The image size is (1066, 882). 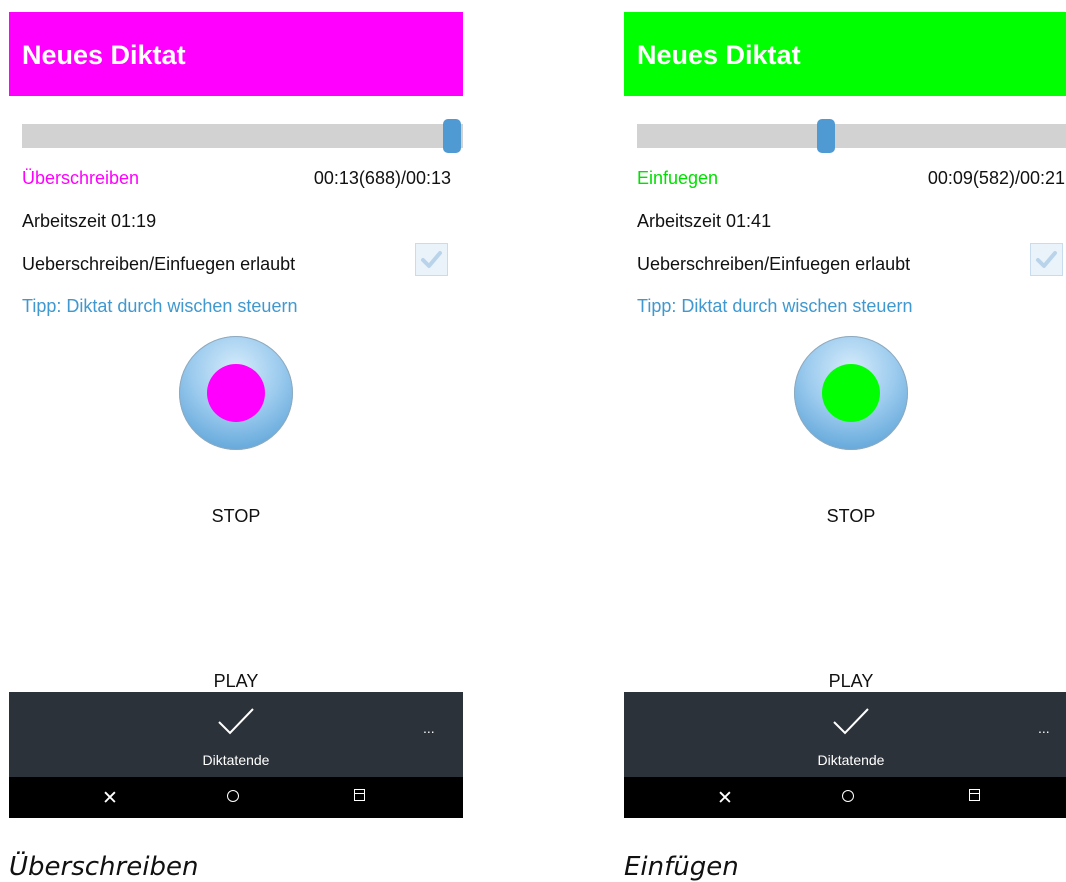 I want to click on time-readout: 00:13(688)/00:13, so click(x=382, y=178).